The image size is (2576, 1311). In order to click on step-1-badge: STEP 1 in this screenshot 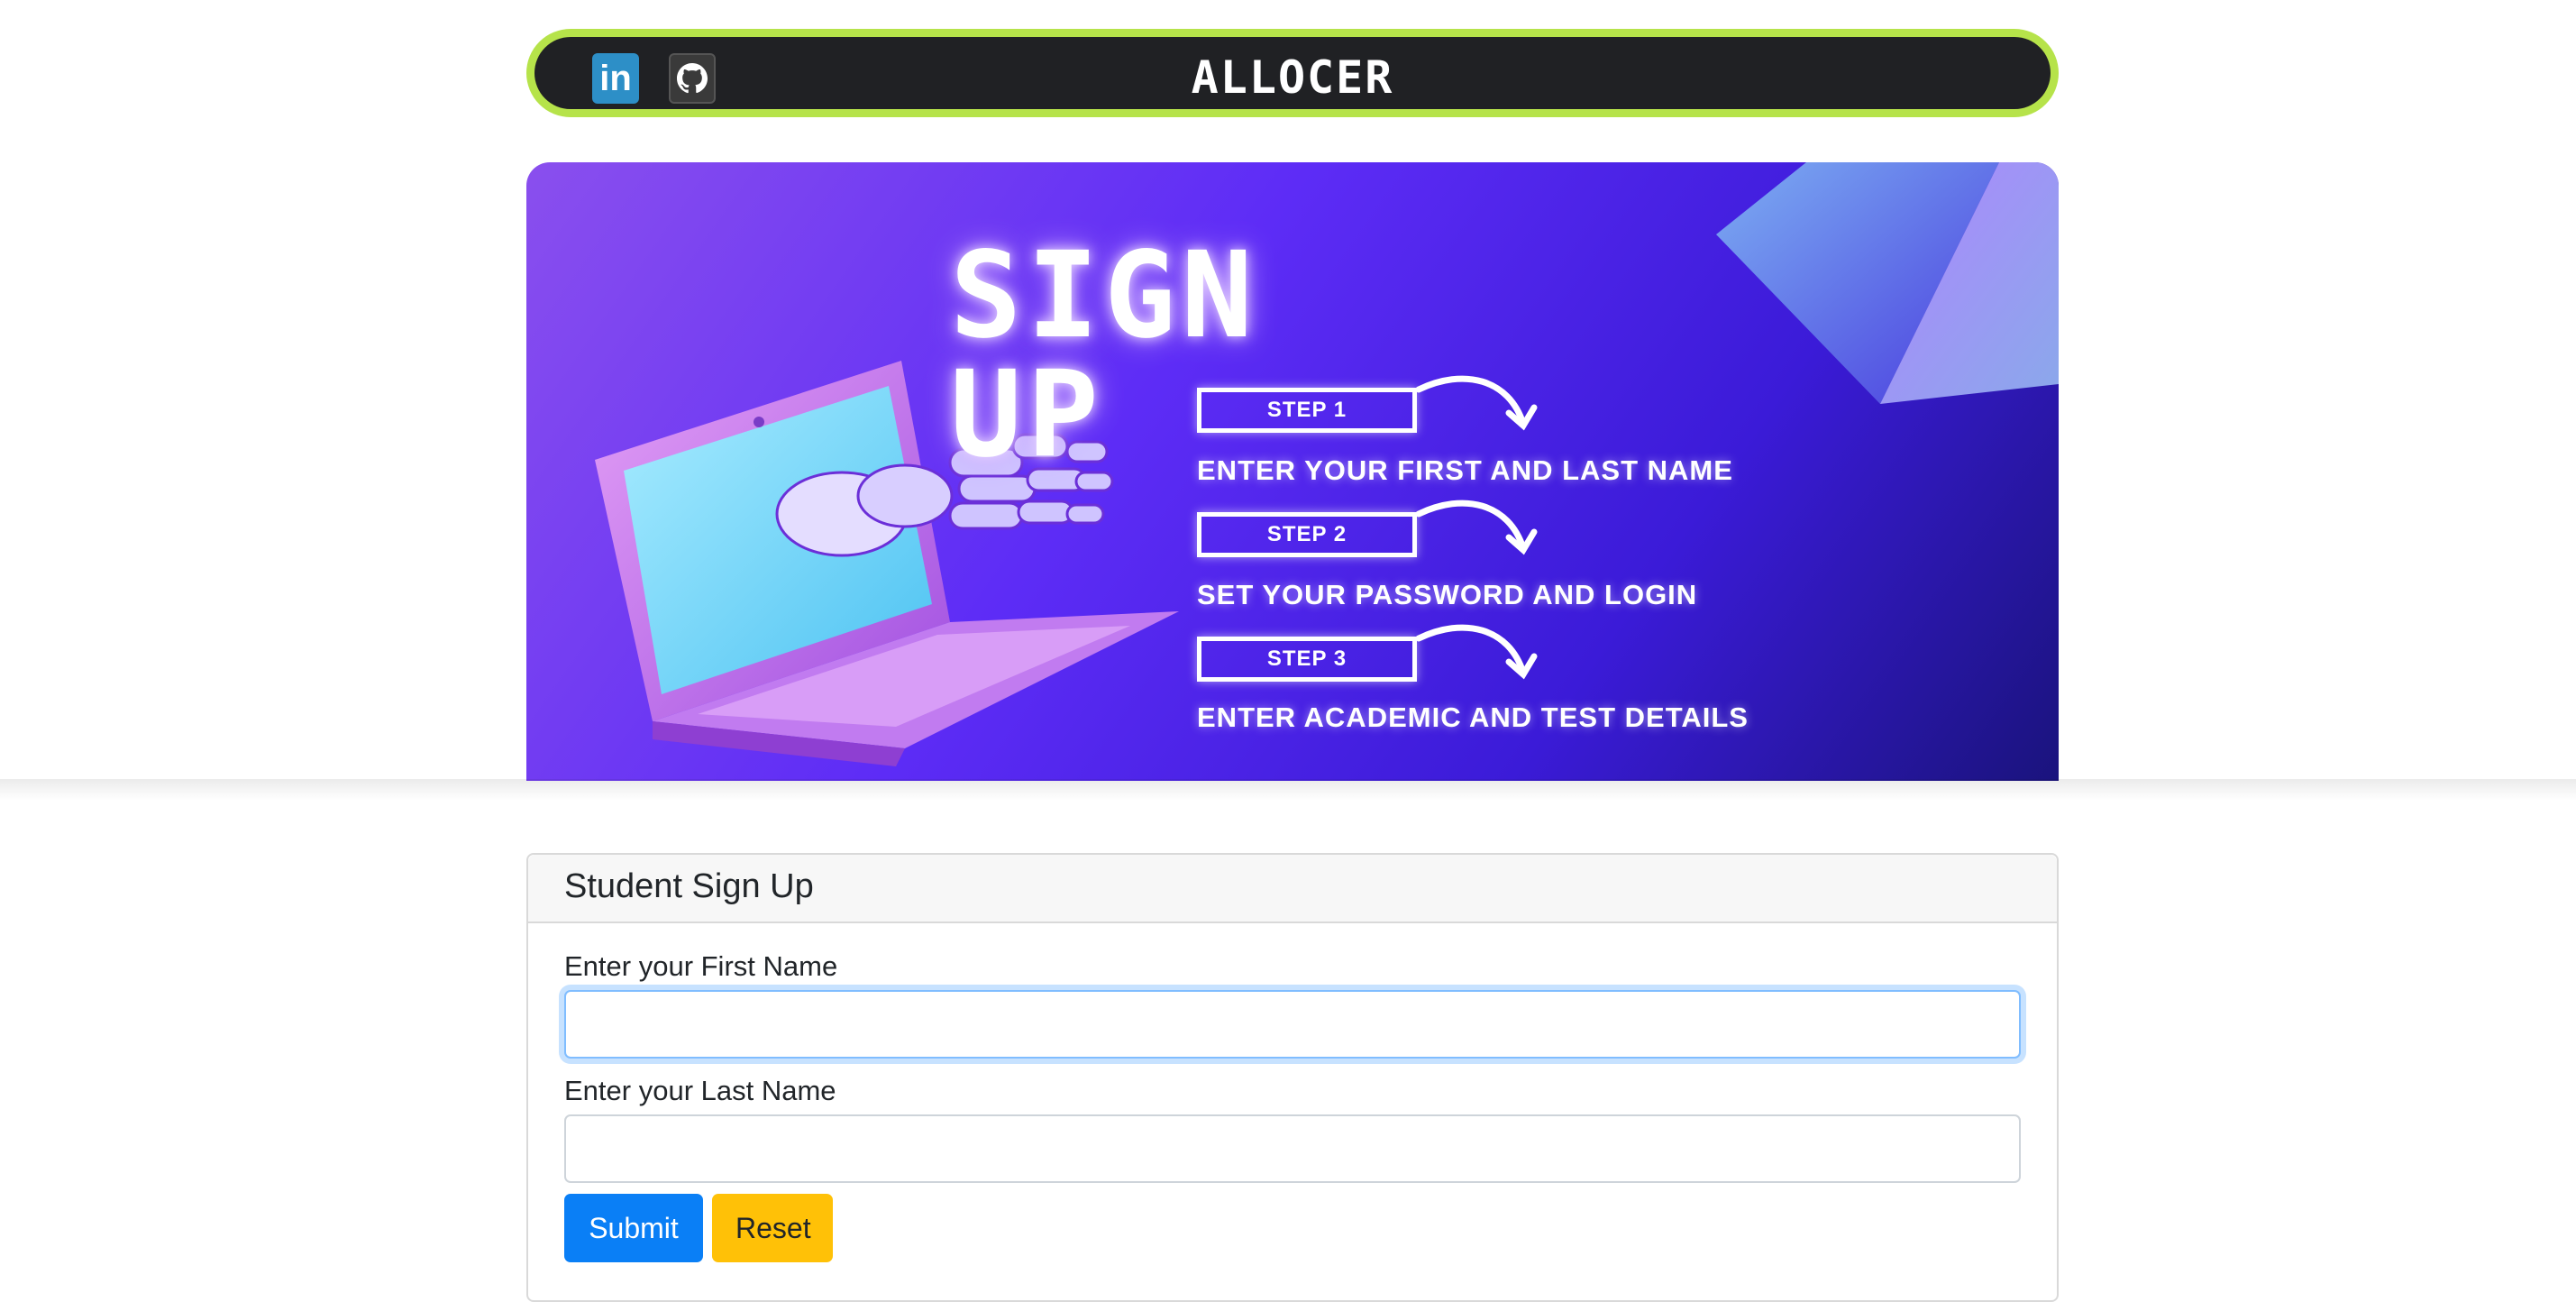, I will do `click(1307, 410)`.